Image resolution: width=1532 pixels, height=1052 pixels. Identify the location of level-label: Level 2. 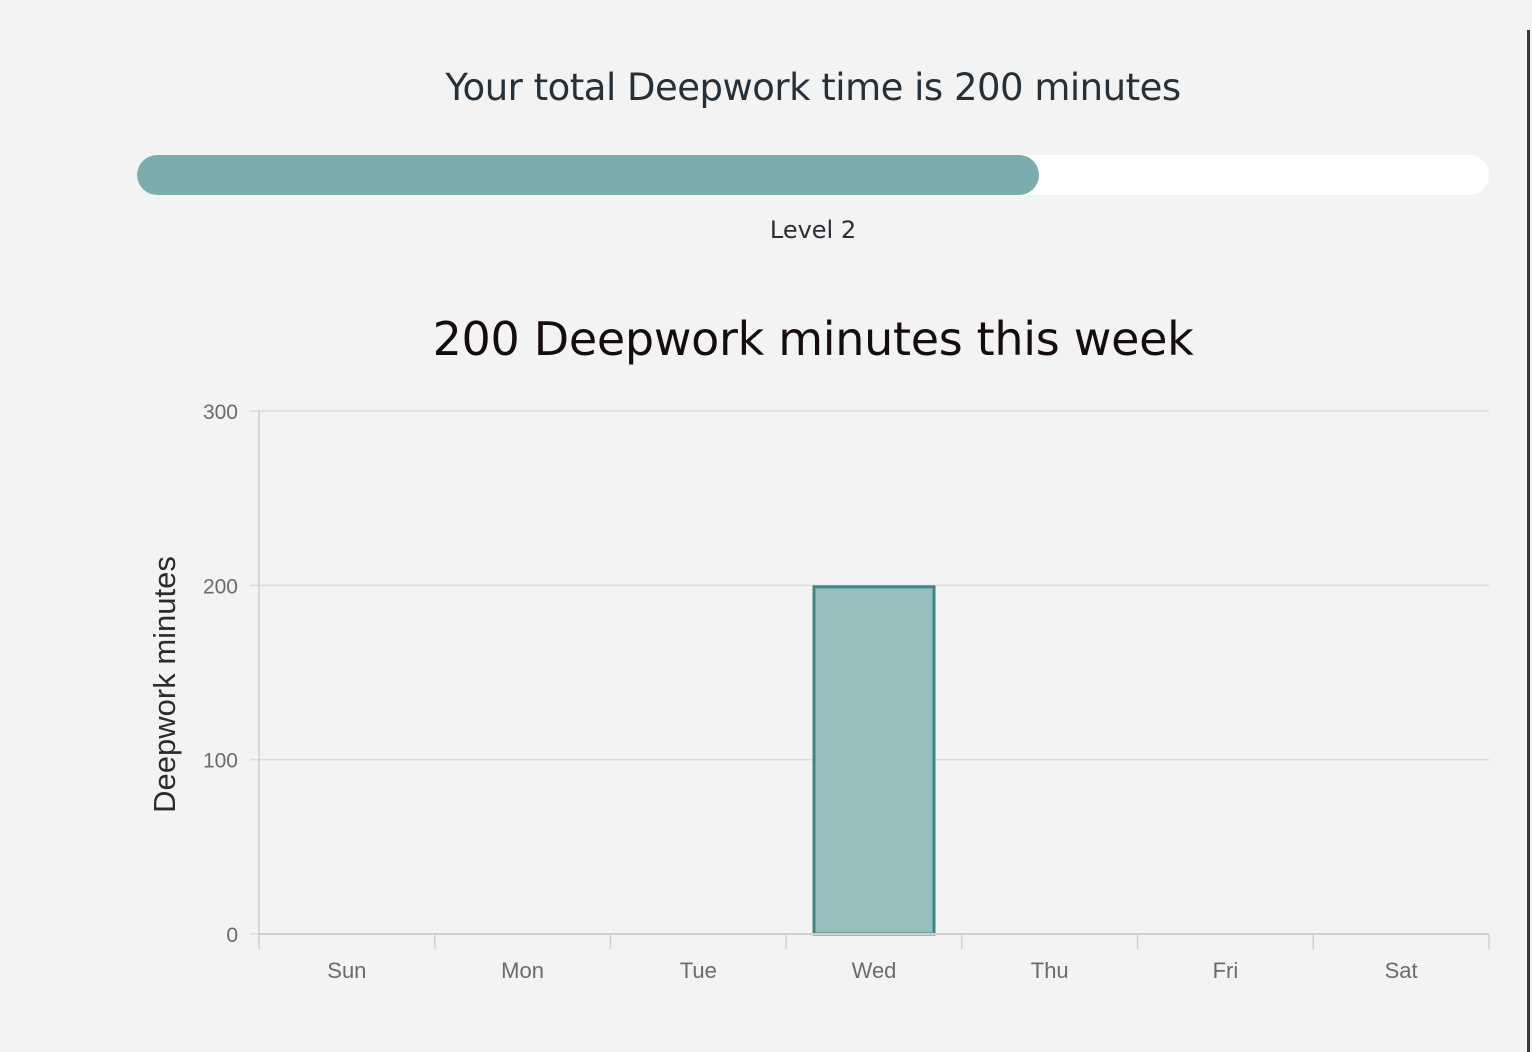
(813, 230).